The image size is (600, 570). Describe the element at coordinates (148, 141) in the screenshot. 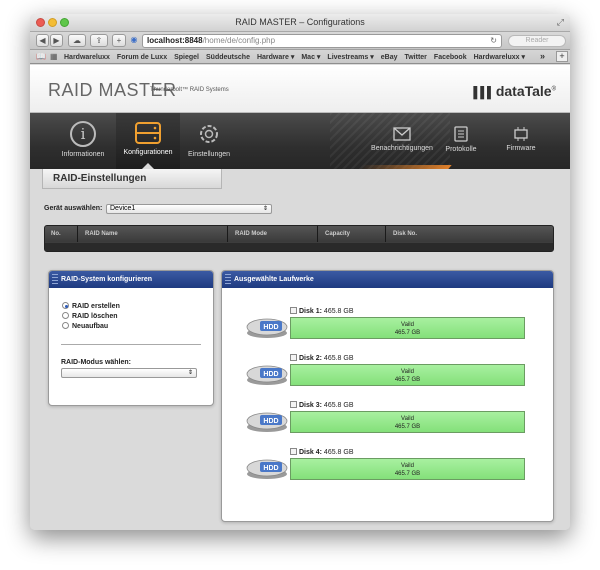

I see `nav-item-konfigurationen: Konfigurationen` at that location.